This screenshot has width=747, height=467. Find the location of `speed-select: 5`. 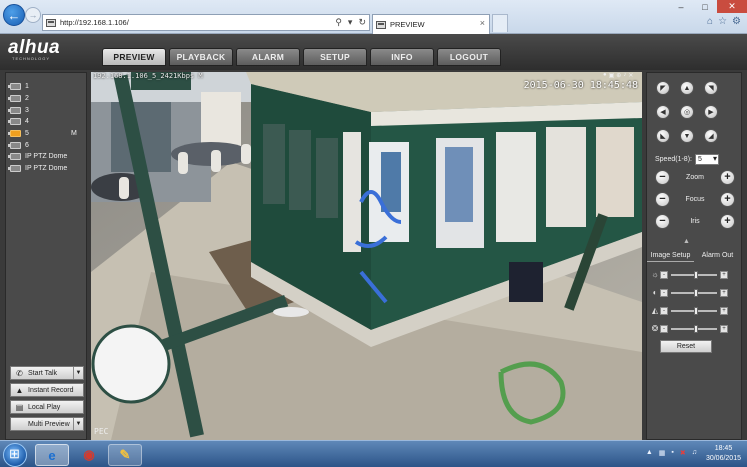

speed-select: 5 is located at coordinates (706, 159).